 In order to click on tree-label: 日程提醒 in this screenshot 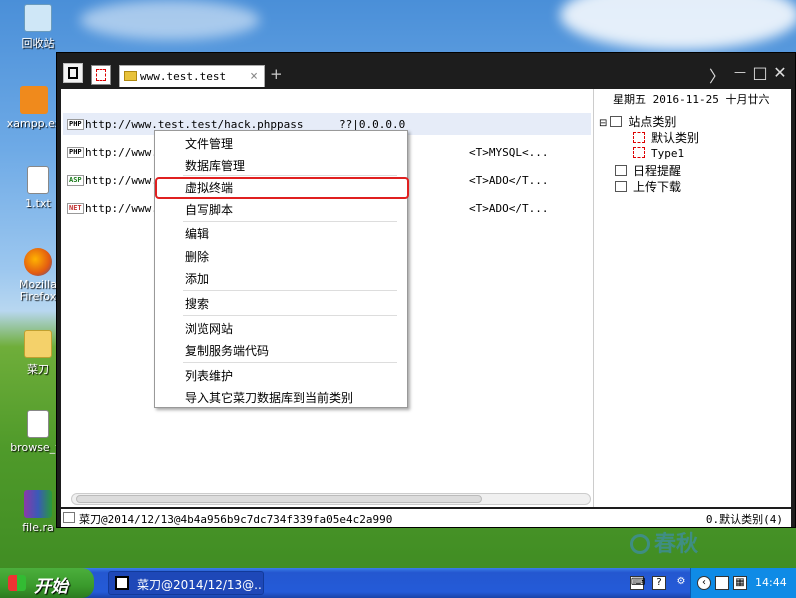, I will do `click(657, 171)`.